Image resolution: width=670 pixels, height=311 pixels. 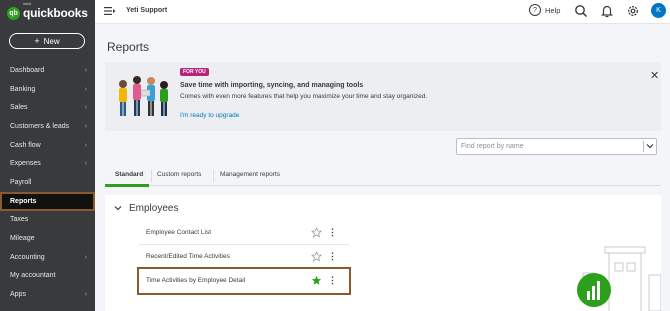 What do you see at coordinates (47, 70) in the screenshot?
I see `sidebar-item-dashboard: Dashboard ›` at bounding box center [47, 70].